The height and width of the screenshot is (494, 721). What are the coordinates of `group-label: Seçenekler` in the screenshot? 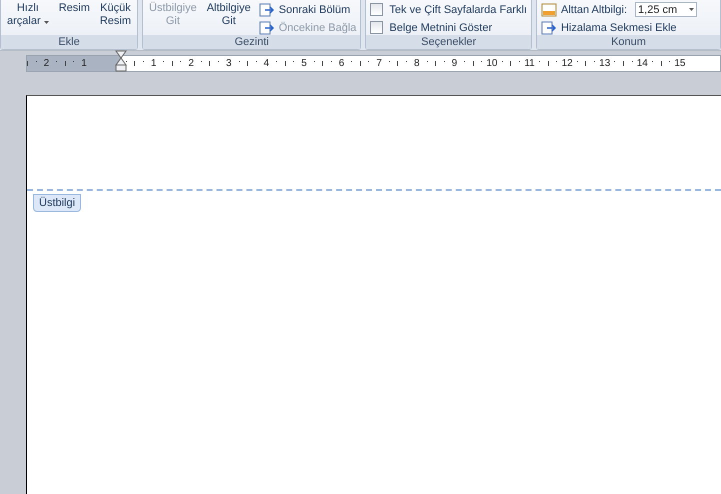 It's located at (448, 42).